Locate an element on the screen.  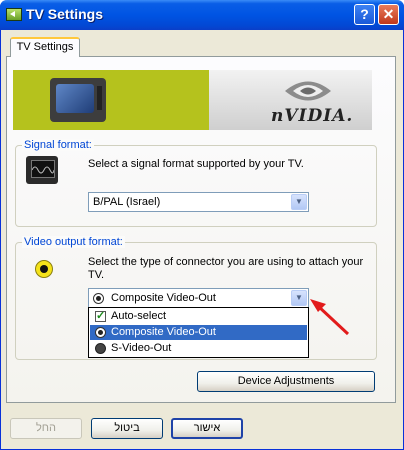
list-item: Composite Video-Out is located at coordinates (198, 332).